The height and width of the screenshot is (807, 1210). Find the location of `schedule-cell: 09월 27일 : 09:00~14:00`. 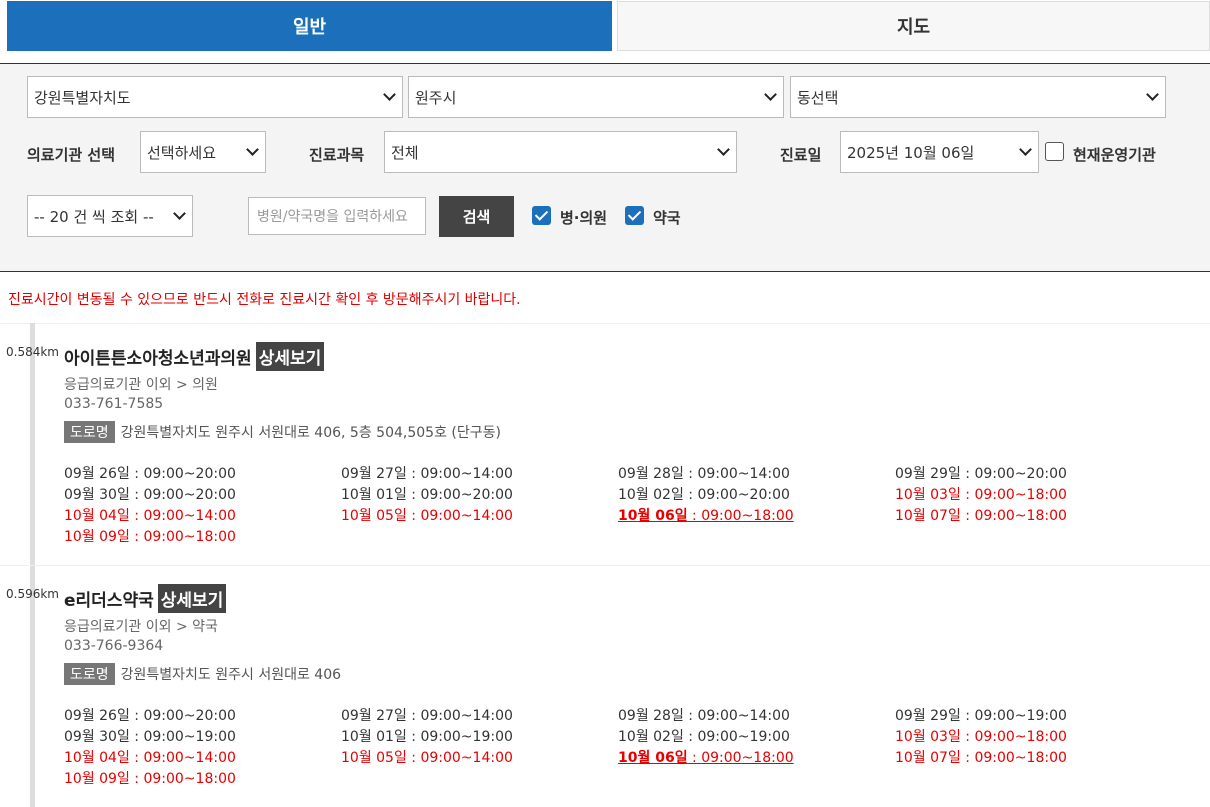

schedule-cell: 09월 27일 : 09:00~14:00 is located at coordinates (427, 473).